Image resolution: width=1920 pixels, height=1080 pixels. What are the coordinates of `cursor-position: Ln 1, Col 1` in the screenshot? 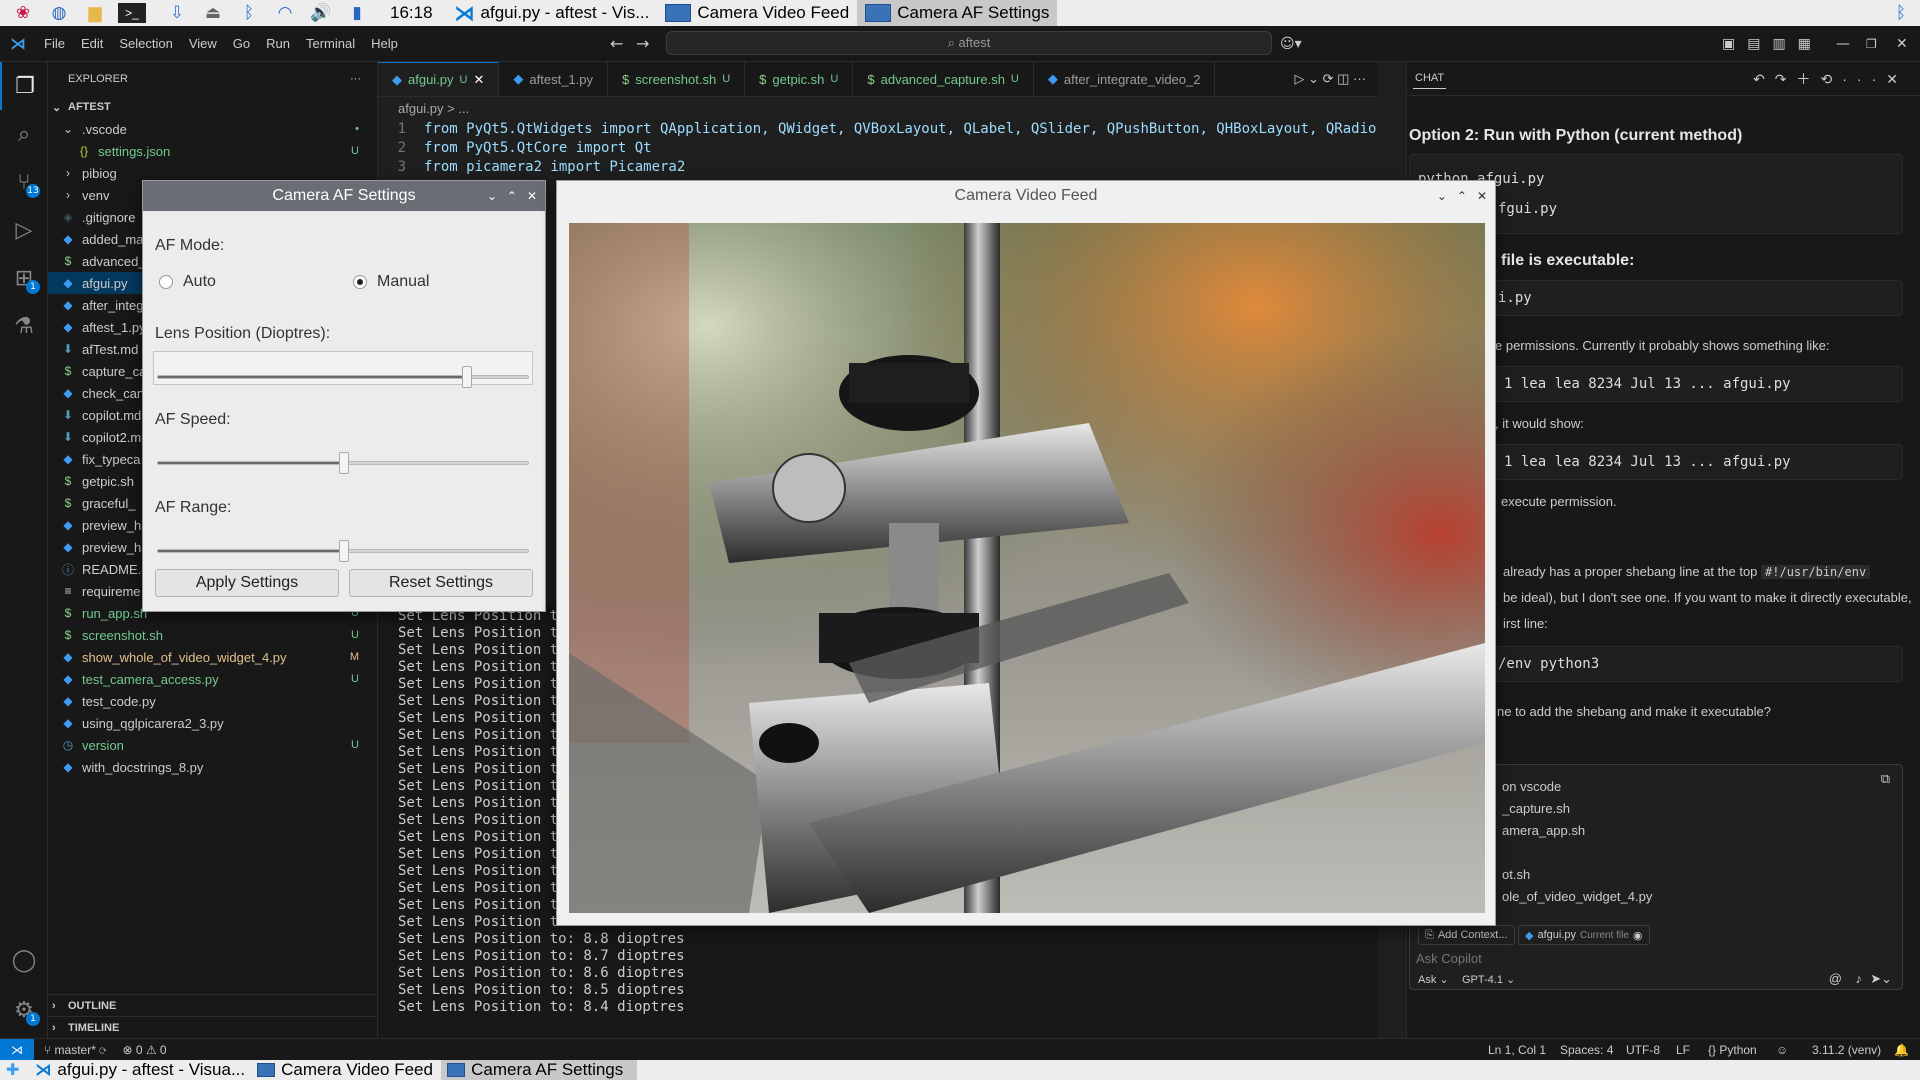 It's located at (1517, 1050).